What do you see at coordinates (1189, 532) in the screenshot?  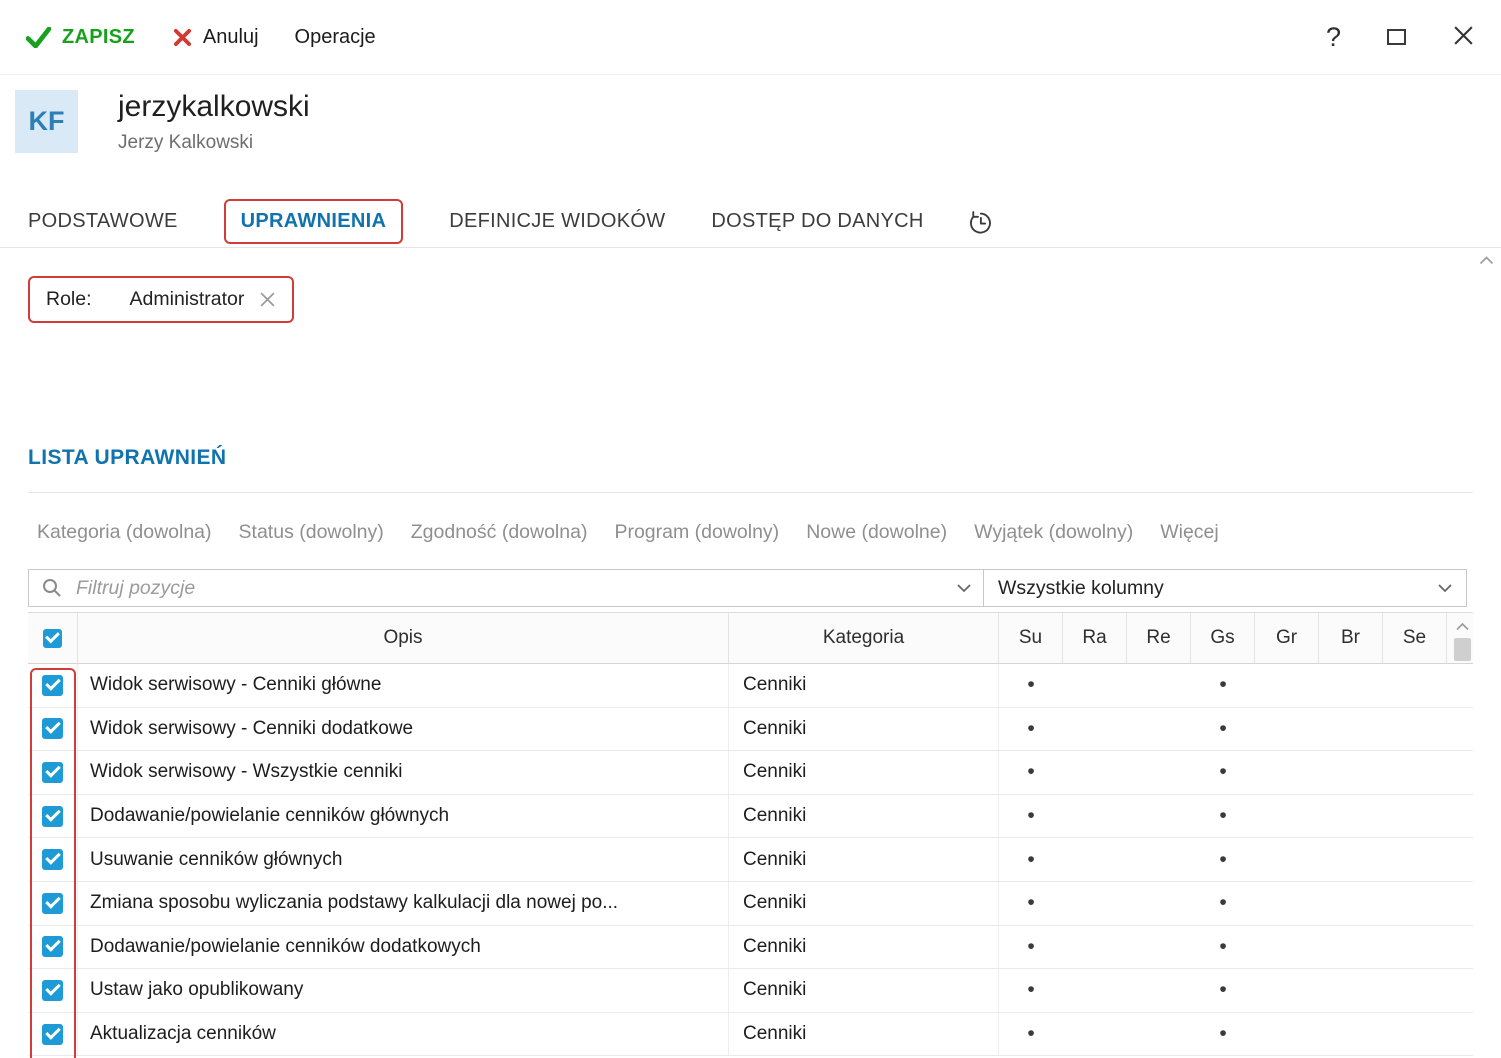 I see `filter-wi-cej: Więcej` at bounding box center [1189, 532].